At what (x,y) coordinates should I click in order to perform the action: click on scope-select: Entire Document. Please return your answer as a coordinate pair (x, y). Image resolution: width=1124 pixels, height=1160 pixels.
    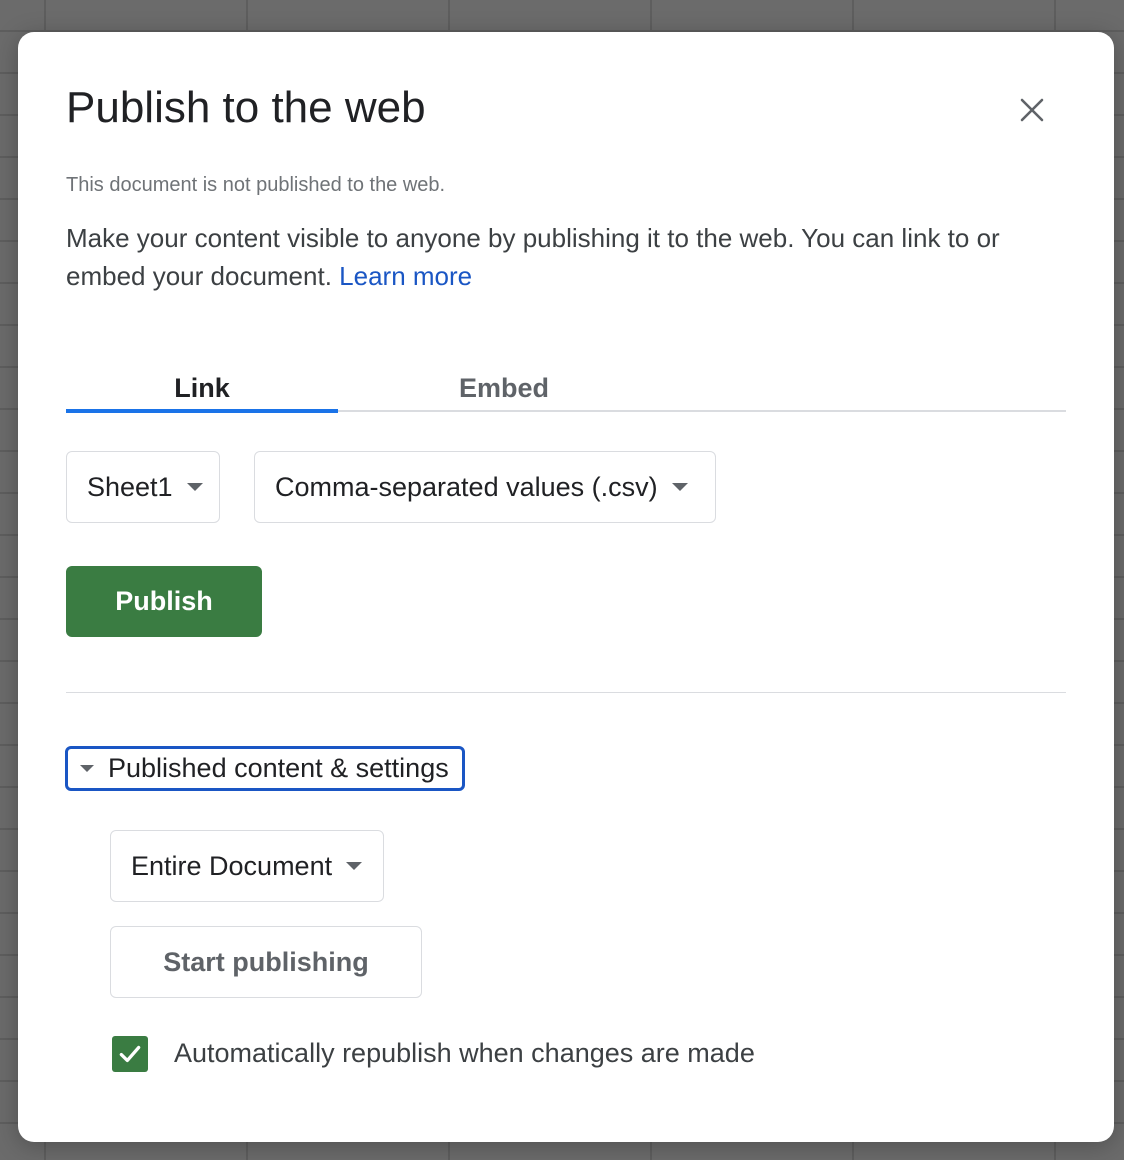
    Looking at the image, I should click on (247, 866).